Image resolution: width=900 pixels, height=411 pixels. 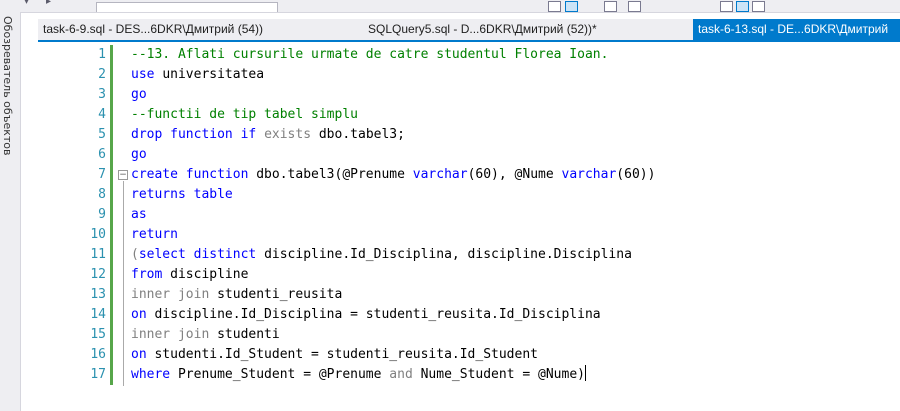 I want to click on code-text: returns table, so click(x=182, y=195).